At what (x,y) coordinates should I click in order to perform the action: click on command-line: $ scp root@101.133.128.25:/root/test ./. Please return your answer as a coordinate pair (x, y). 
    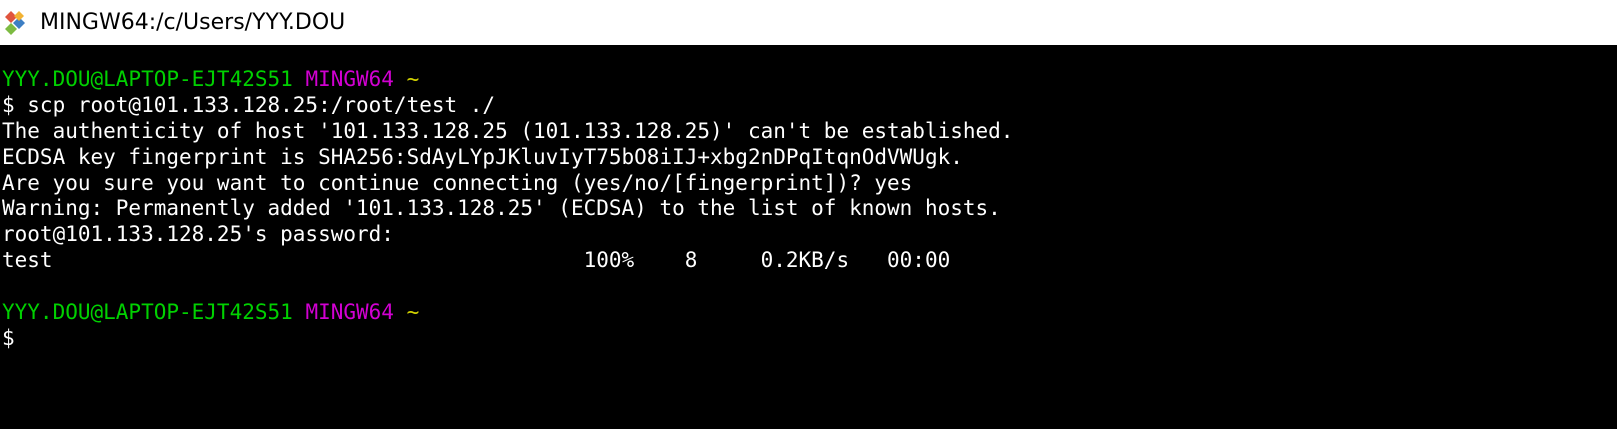
    Looking at the image, I should click on (249, 104).